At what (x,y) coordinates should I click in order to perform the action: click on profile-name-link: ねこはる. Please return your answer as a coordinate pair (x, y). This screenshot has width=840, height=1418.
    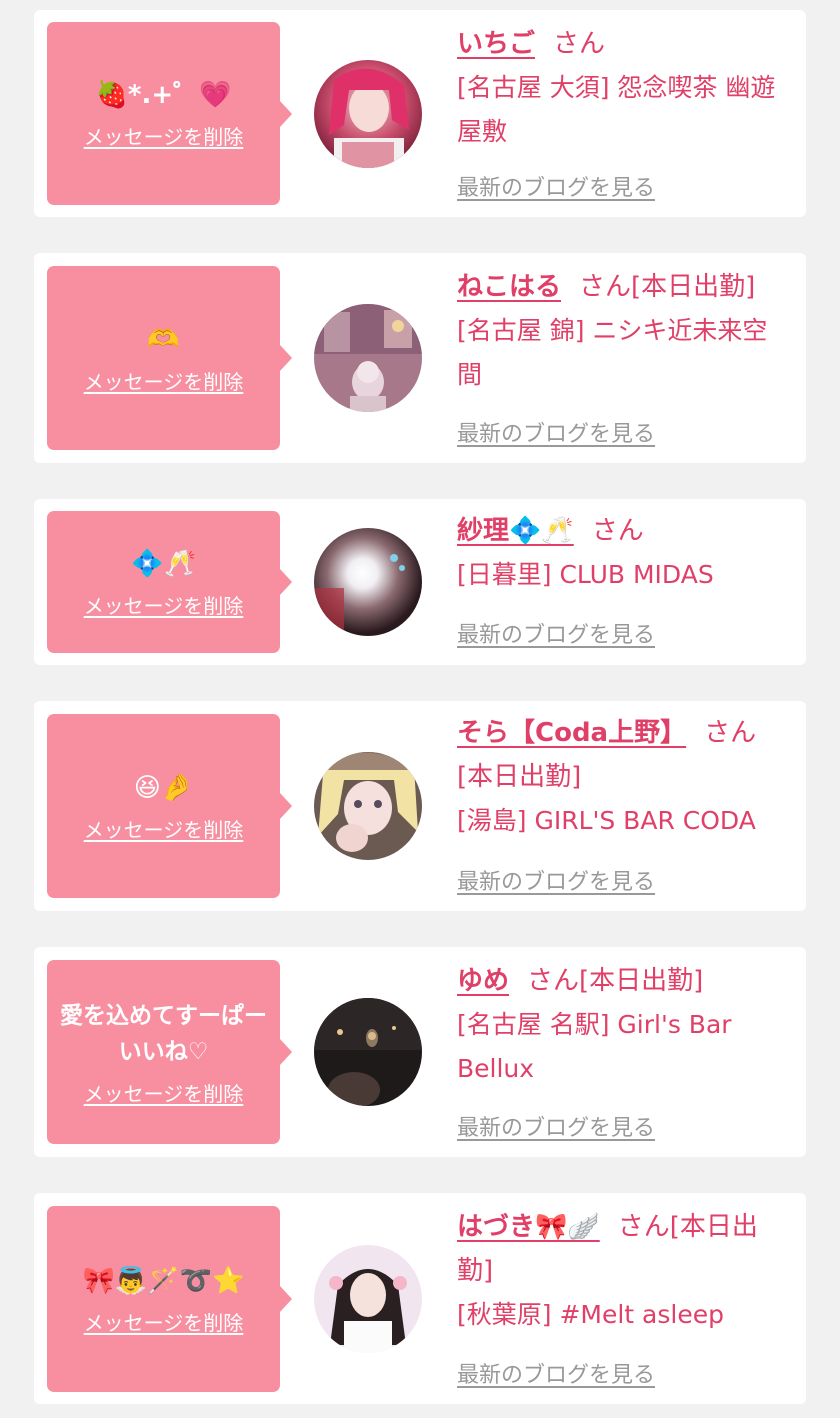
    Looking at the image, I should click on (509, 287).